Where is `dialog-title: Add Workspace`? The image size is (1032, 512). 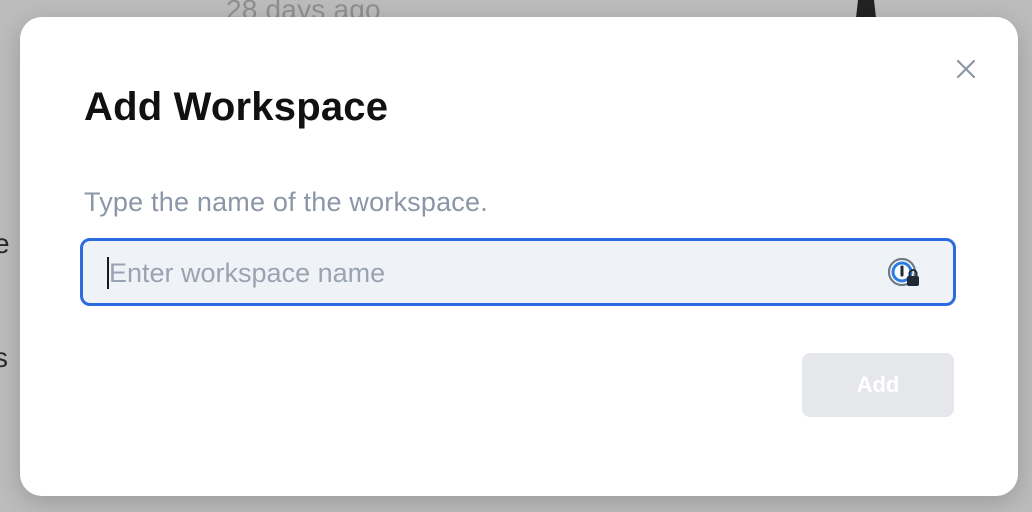
dialog-title: Add Workspace is located at coordinates (236, 107).